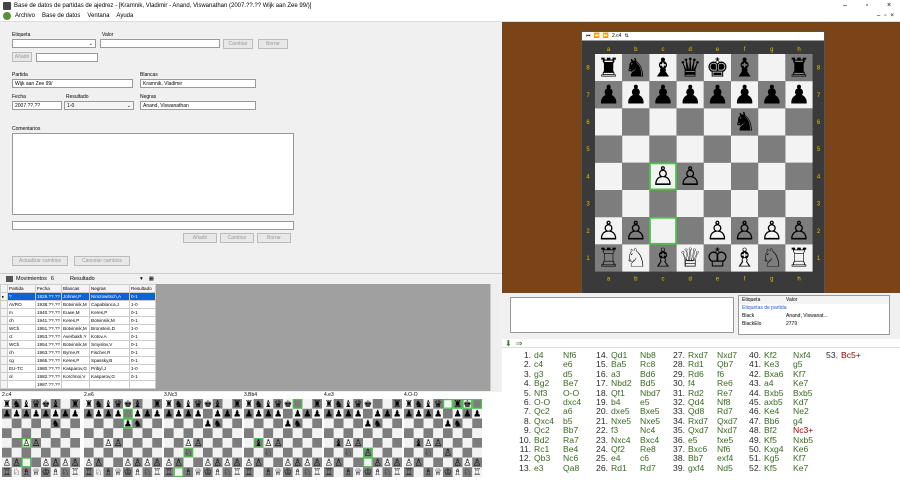 The width and height of the screenshot is (900, 480). I want to click on thumbnail-board: ♜ ♞ ♝ ♛ ♚ ♝ ♜♟ ♟ ♟ ♟ ♟ ♟ ♟♟ ♞♙ ♙♘♙ ♙ ♙ ♙ ♙ ♙♖ ♗ ♕ ♔ ♗ ♘ ♖, so click(203, 439).